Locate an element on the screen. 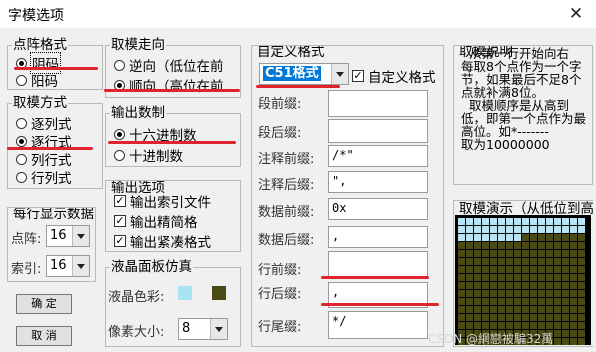  row-prefix-input is located at coordinates (378, 265).